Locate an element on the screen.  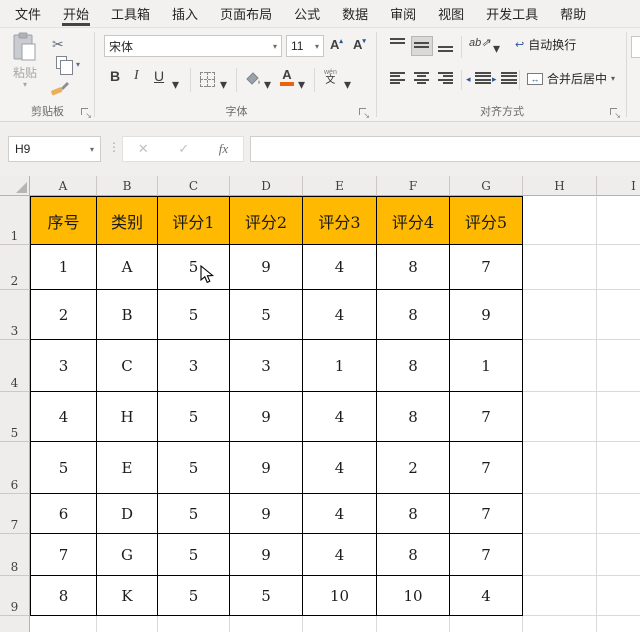
font-name-combo: 宋体 ▾ is located at coordinates (193, 46).